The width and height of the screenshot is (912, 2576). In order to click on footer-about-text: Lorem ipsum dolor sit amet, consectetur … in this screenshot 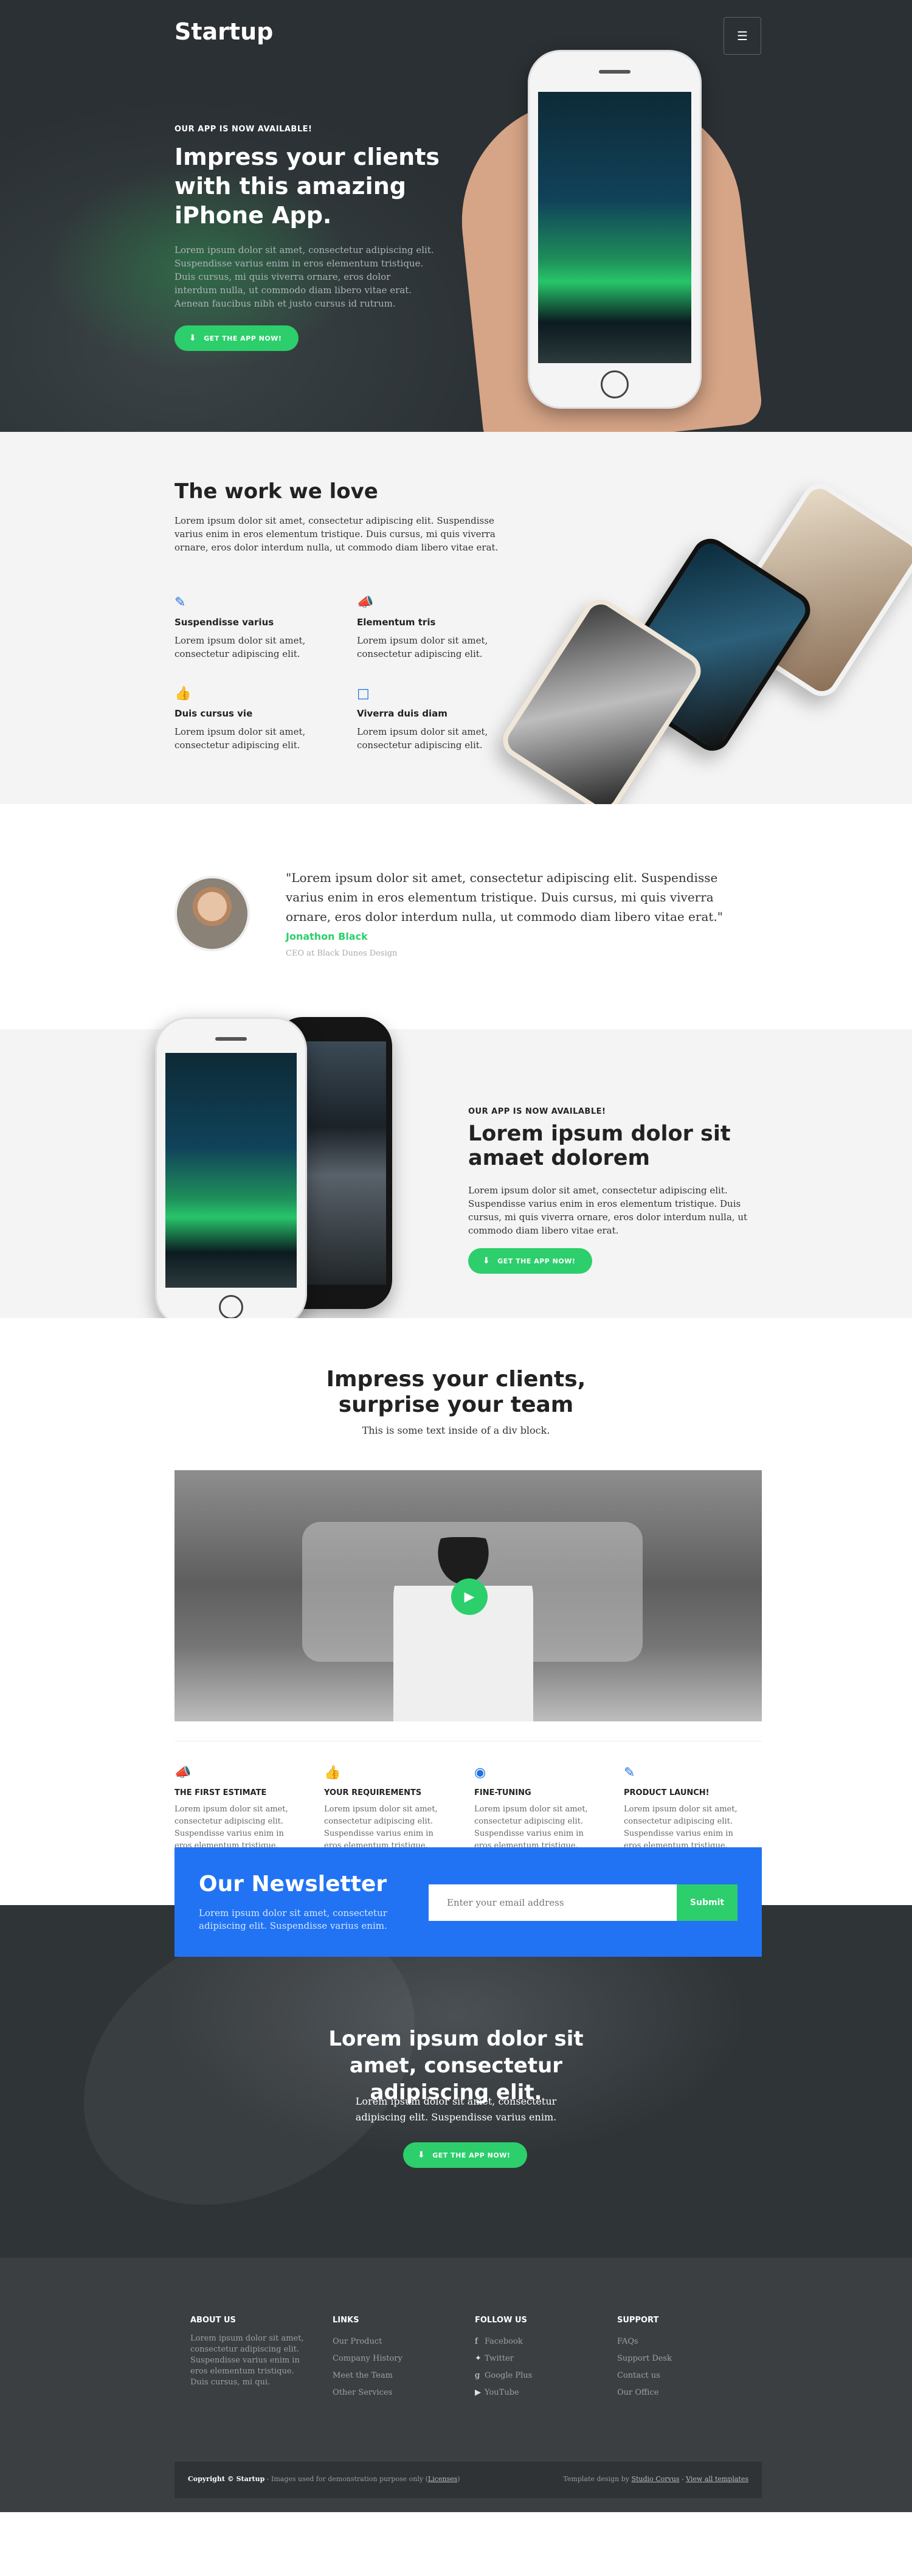, I will do `click(247, 2360)`.